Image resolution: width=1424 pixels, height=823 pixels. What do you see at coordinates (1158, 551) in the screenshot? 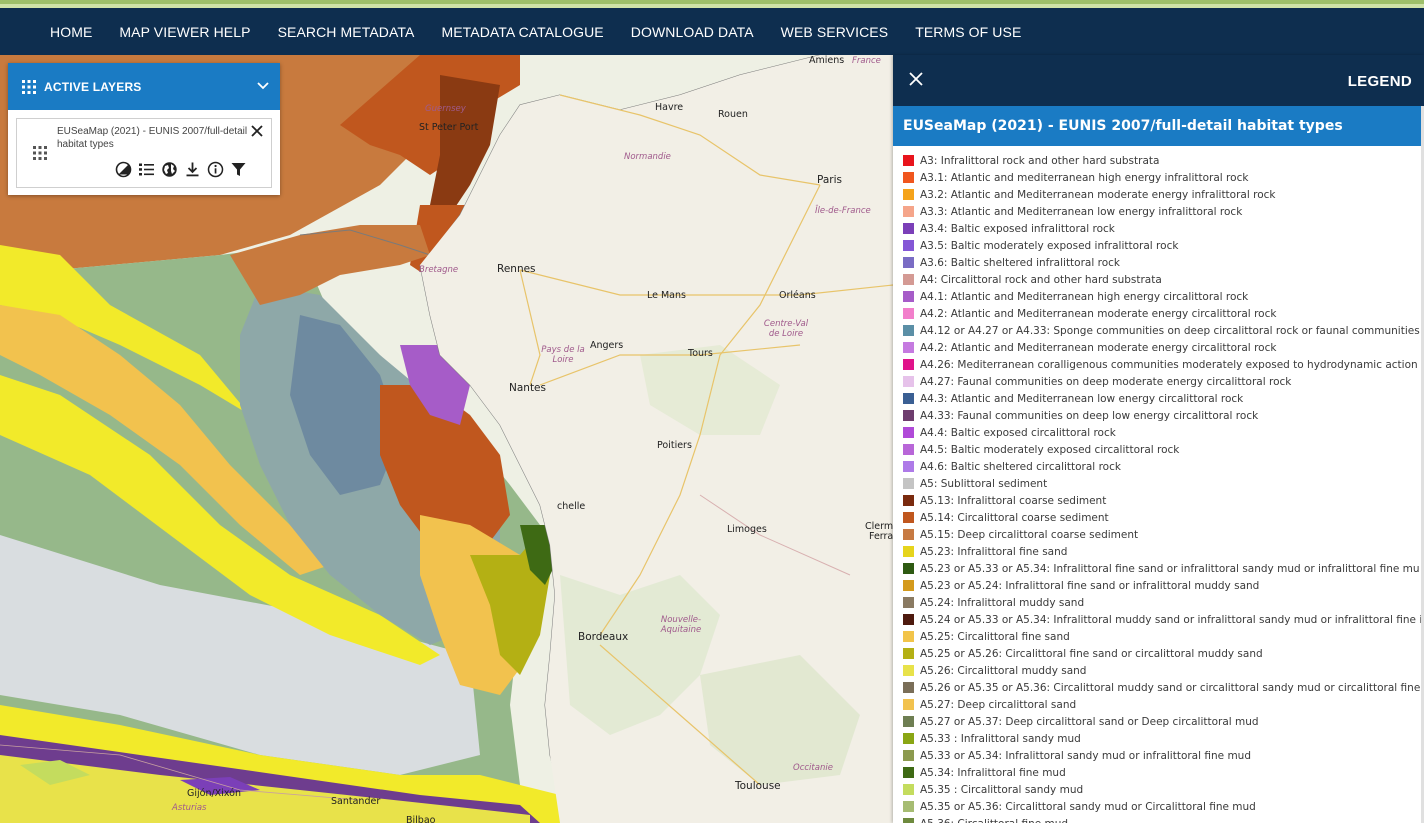
I see `legend-item: A5.23: Infralittoral fine sand` at bounding box center [1158, 551].